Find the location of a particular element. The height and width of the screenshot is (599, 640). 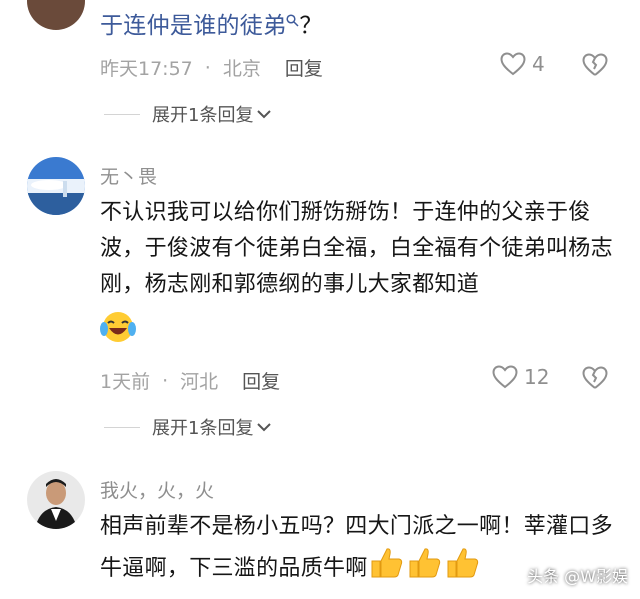

like-button: 4 is located at coordinates (522, 64).